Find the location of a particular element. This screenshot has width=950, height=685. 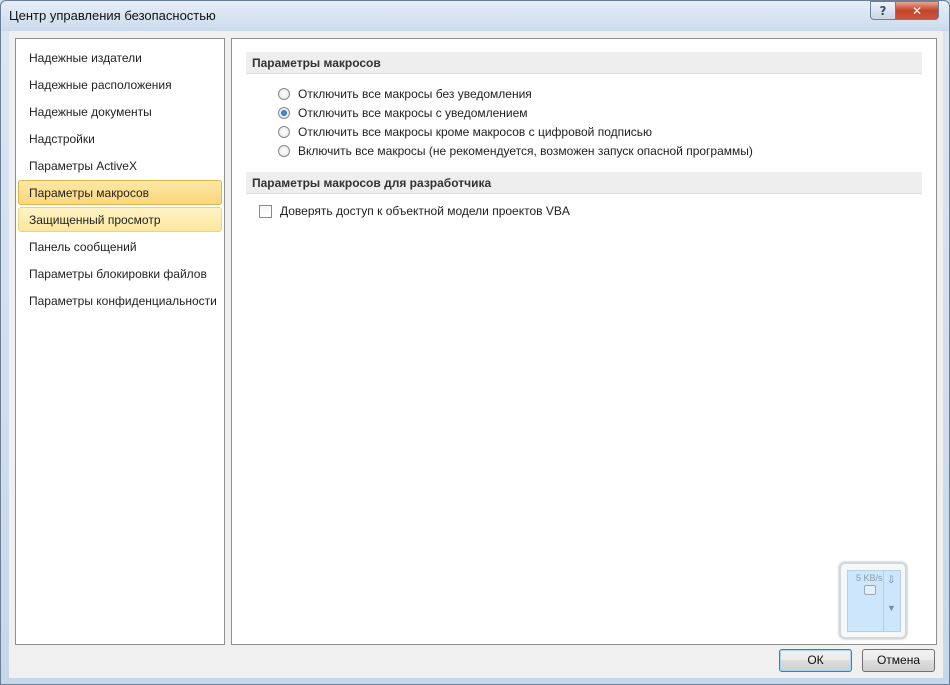

radio-disable-no-notification: Отключить все макросы без уведомления is located at coordinates (405, 94).